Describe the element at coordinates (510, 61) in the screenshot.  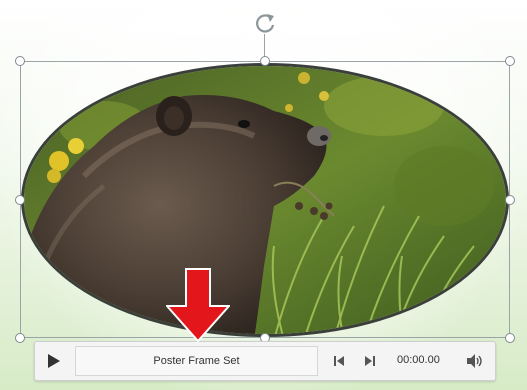
I see `resize-handle-top-right` at that location.